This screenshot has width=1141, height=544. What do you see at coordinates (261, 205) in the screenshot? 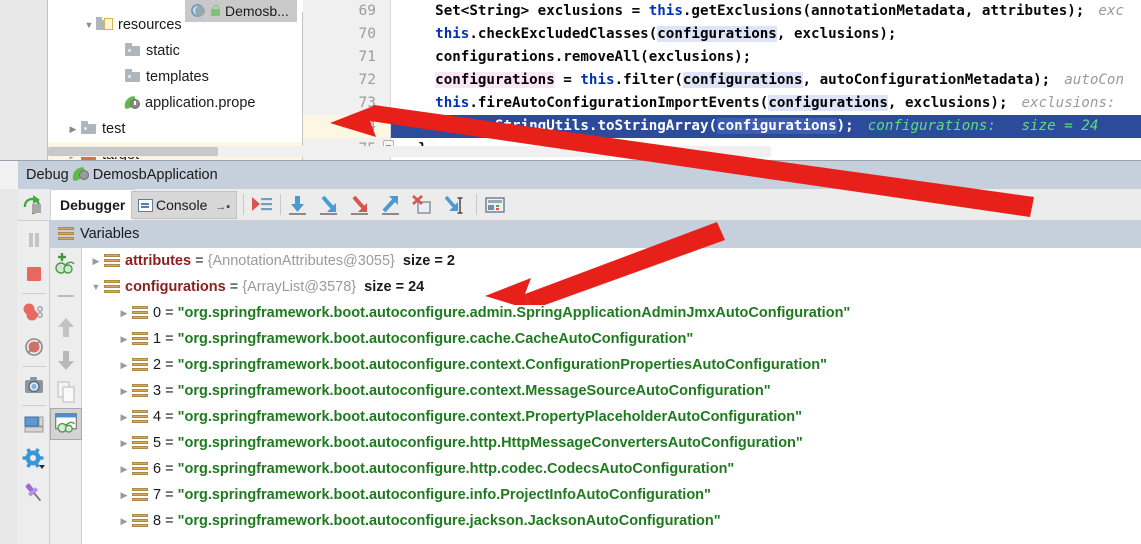
I see `show-execution-point-icon` at bounding box center [261, 205].